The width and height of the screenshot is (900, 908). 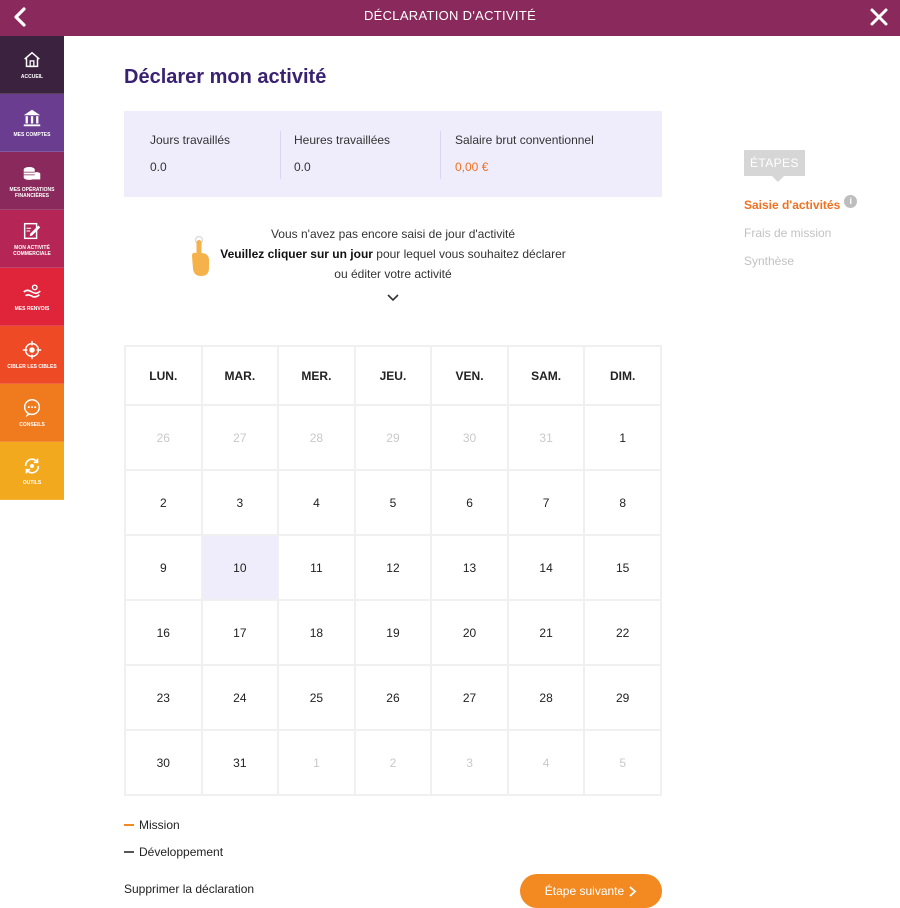 I want to click on chevron-down-icon, so click(x=393, y=298).